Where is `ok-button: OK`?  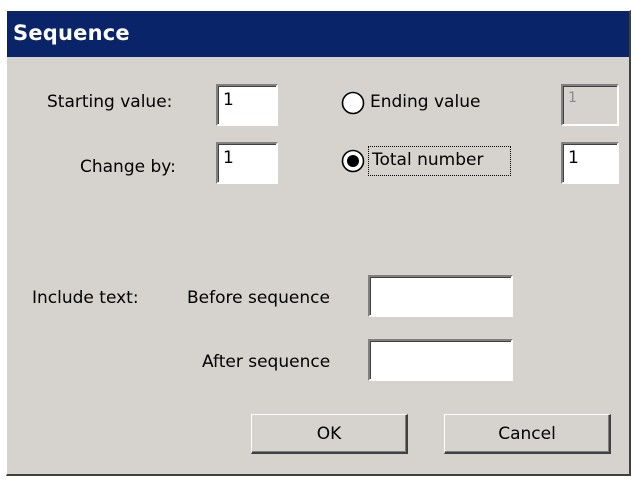
ok-button: OK is located at coordinates (329, 434).